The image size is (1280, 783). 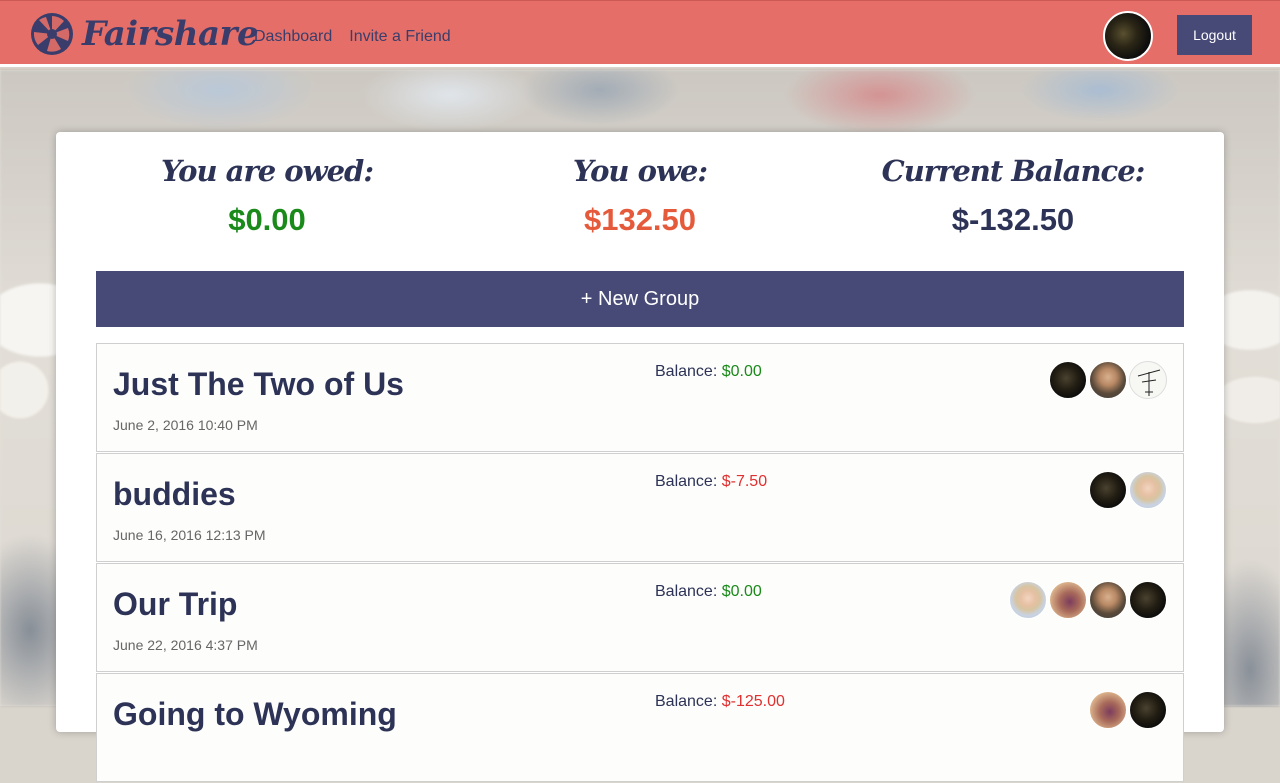 I want to click on group-date: June 16, 2016 12:13 PM, so click(x=189, y=535).